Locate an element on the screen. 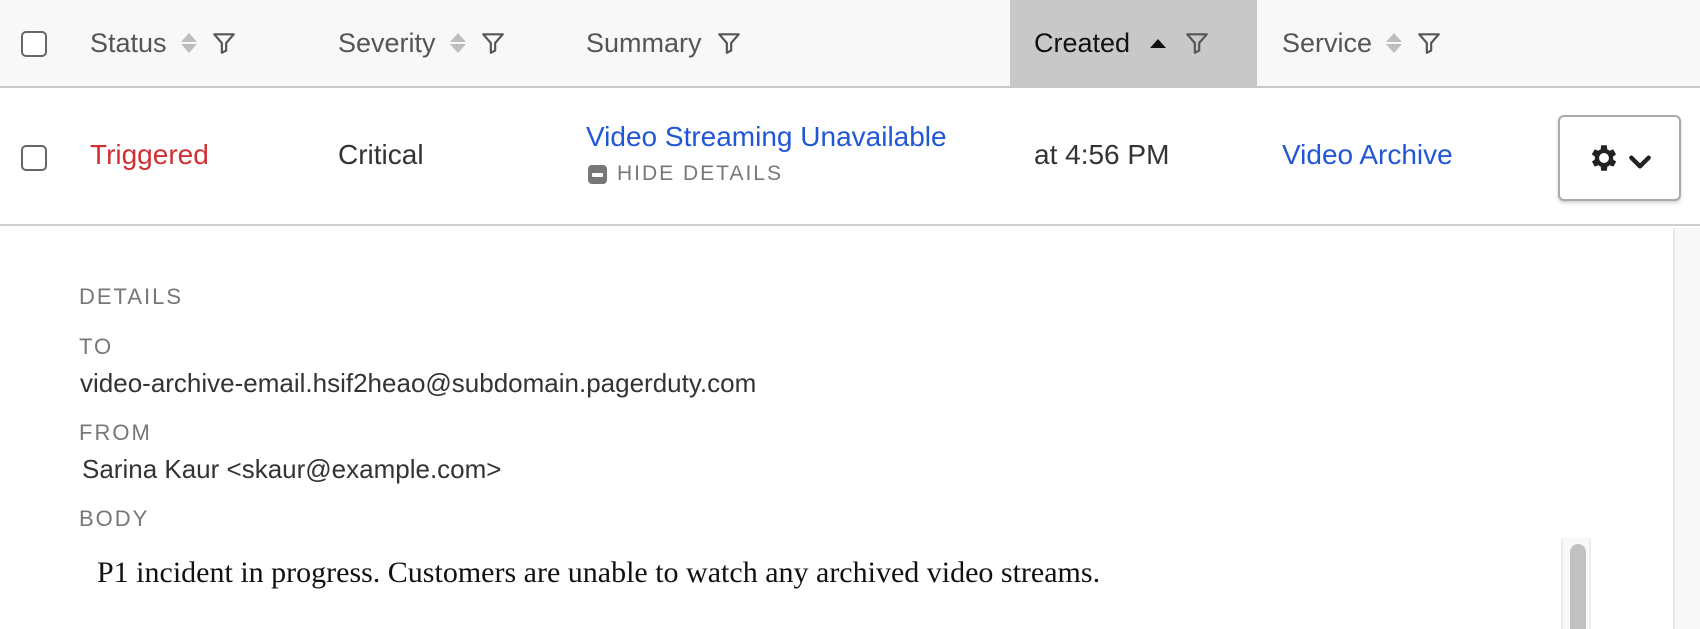 The width and height of the screenshot is (1700, 629). column-header-status: Status is located at coordinates (210, 43).